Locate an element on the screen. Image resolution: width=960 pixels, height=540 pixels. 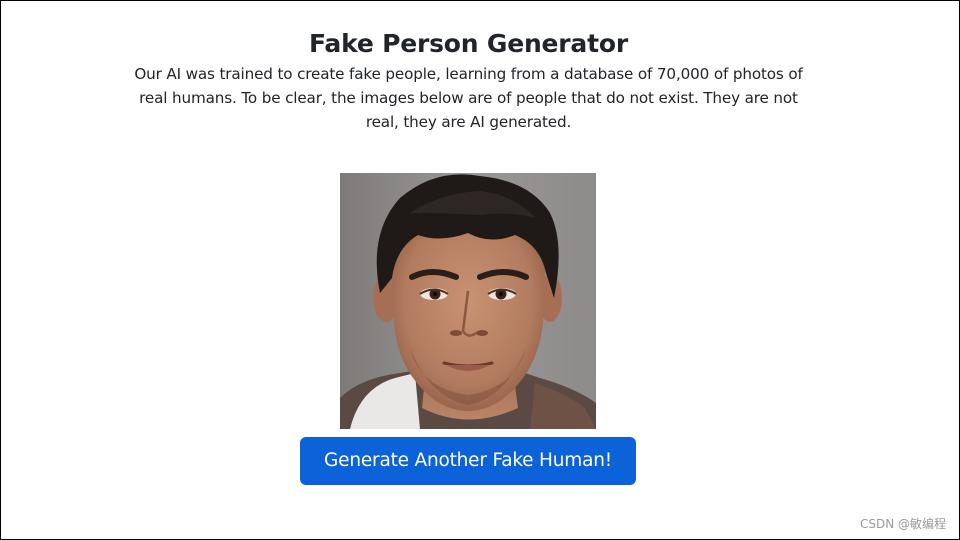
watermark-text: CSDN @敏编程 is located at coordinates (902, 524).